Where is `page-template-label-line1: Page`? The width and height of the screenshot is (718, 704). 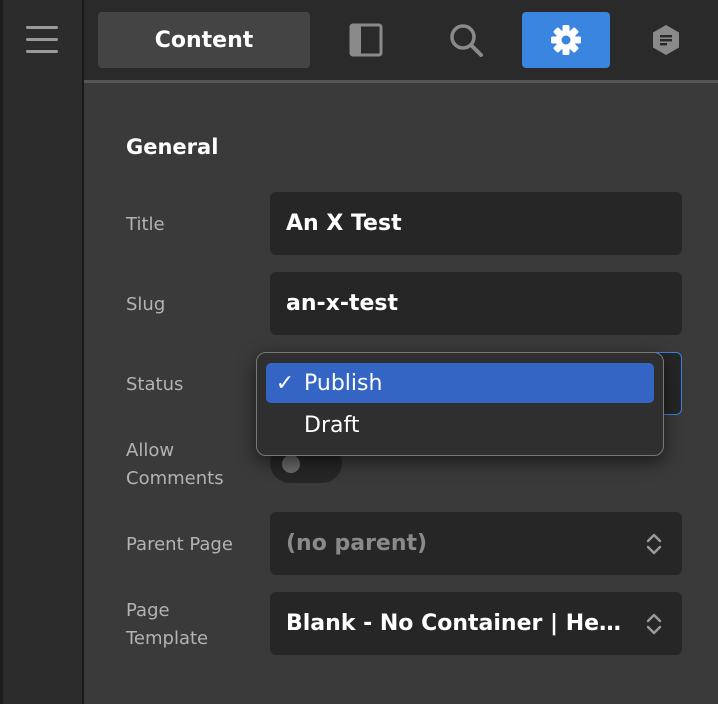 page-template-label-line1: Page is located at coordinates (148, 610).